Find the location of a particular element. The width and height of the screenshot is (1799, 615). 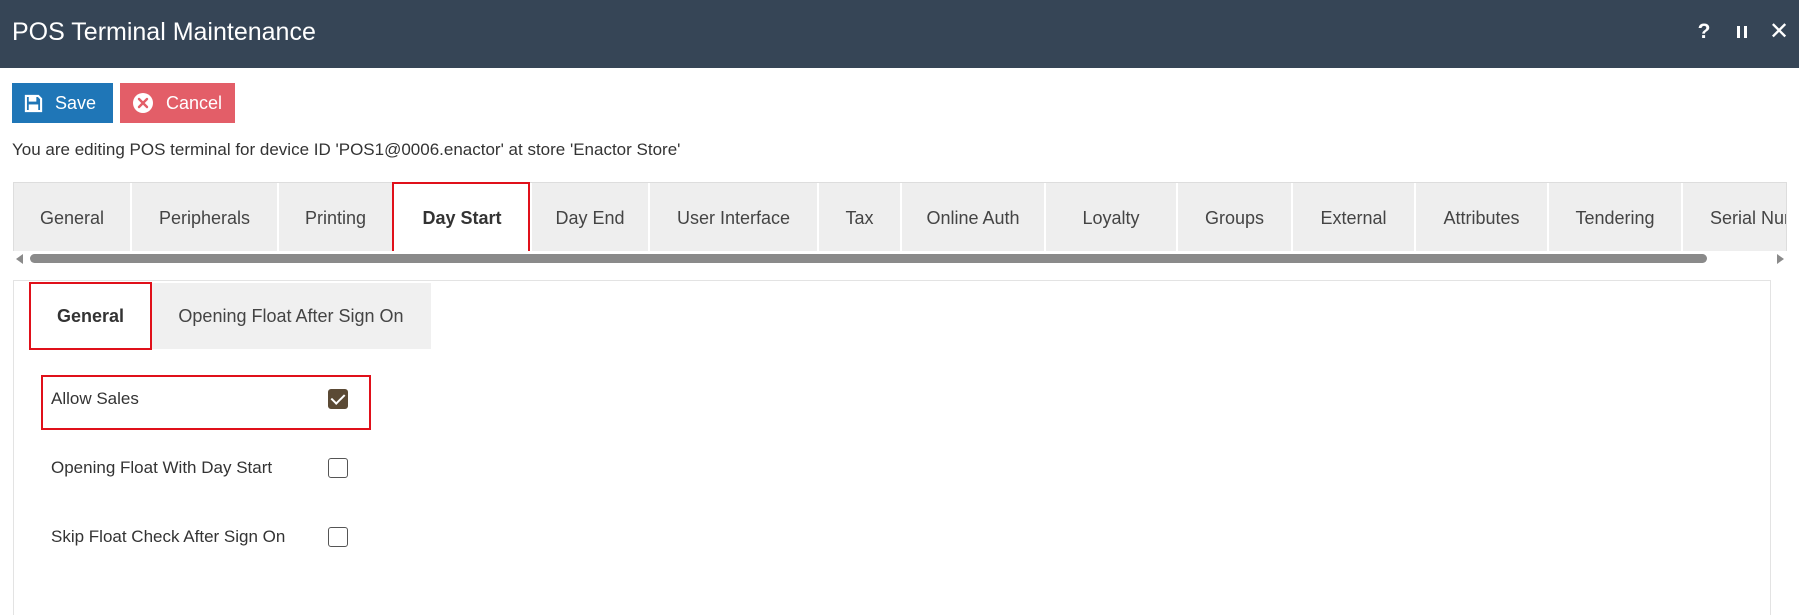

save-button-label: Save is located at coordinates (76, 102).